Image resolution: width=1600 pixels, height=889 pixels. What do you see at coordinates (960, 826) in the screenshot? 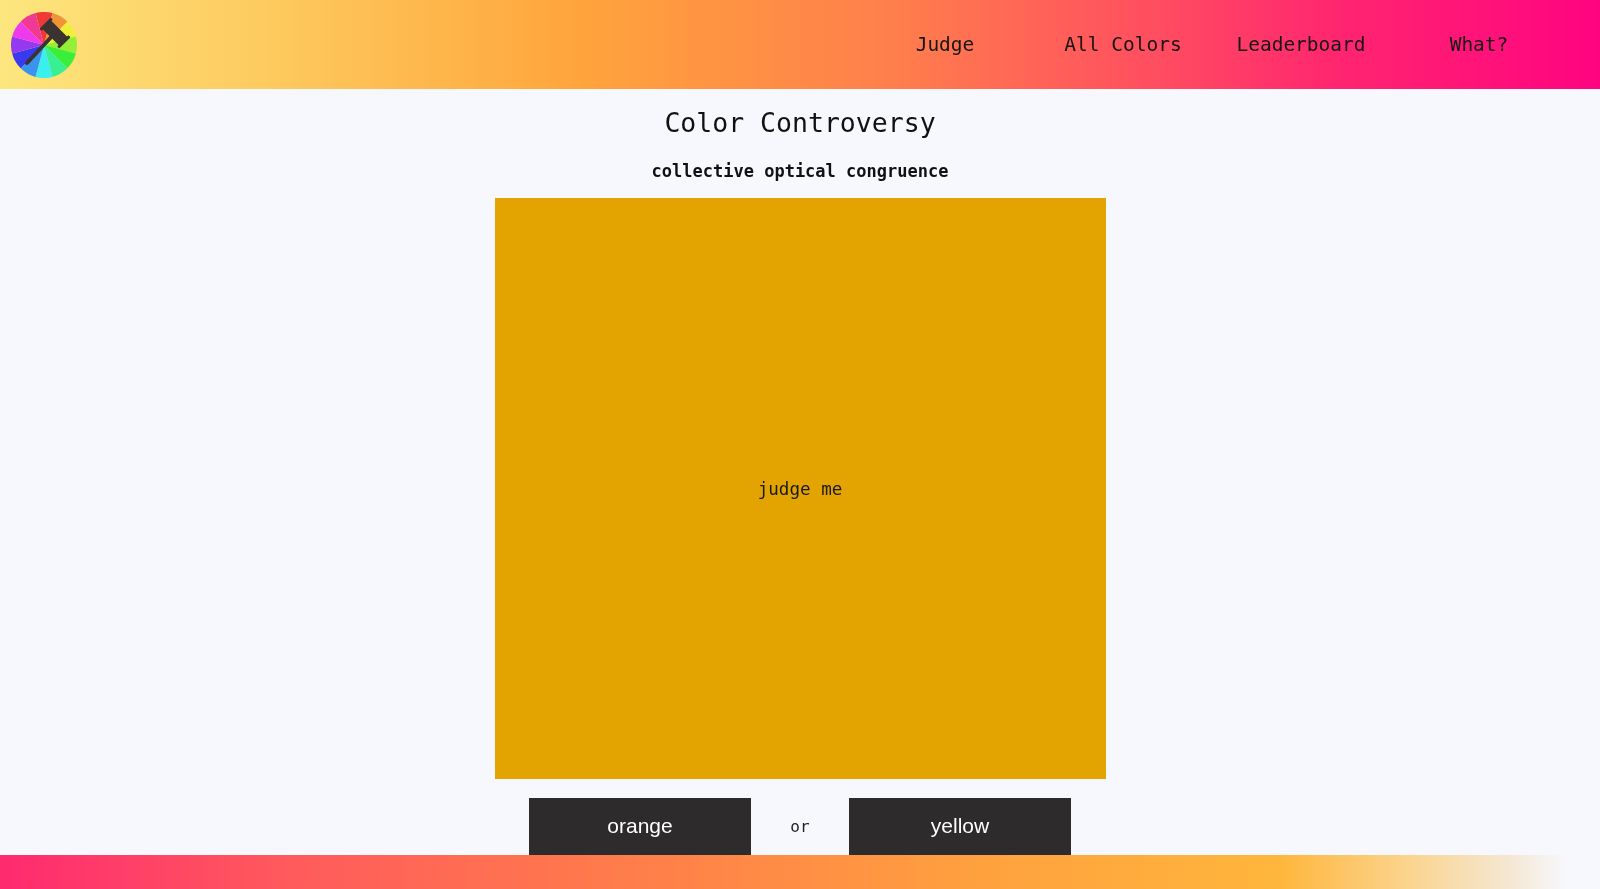
I see `choice-button: yellow` at bounding box center [960, 826].